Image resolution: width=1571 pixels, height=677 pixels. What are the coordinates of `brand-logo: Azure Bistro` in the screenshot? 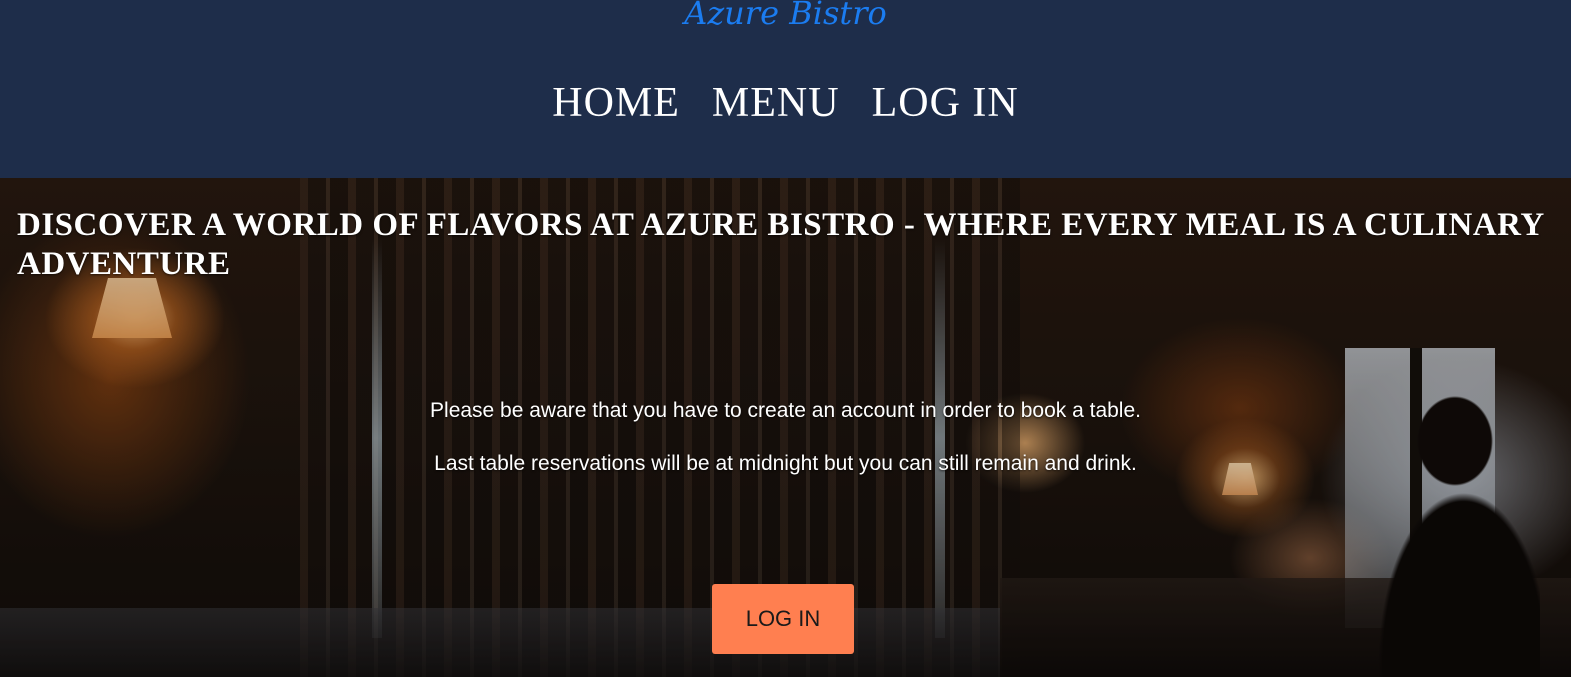 It's located at (785, 15).